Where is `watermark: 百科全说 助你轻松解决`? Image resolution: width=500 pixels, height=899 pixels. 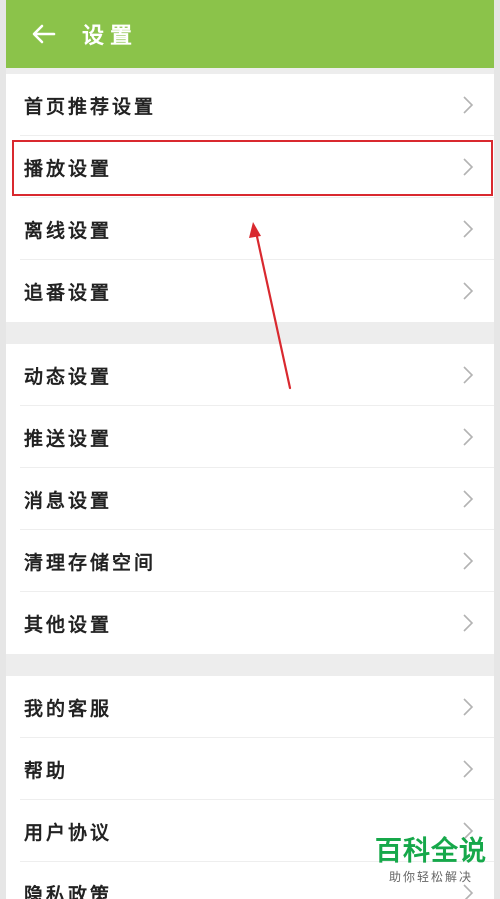
watermark: 百科全说 助你轻松解决 is located at coordinates (431, 864).